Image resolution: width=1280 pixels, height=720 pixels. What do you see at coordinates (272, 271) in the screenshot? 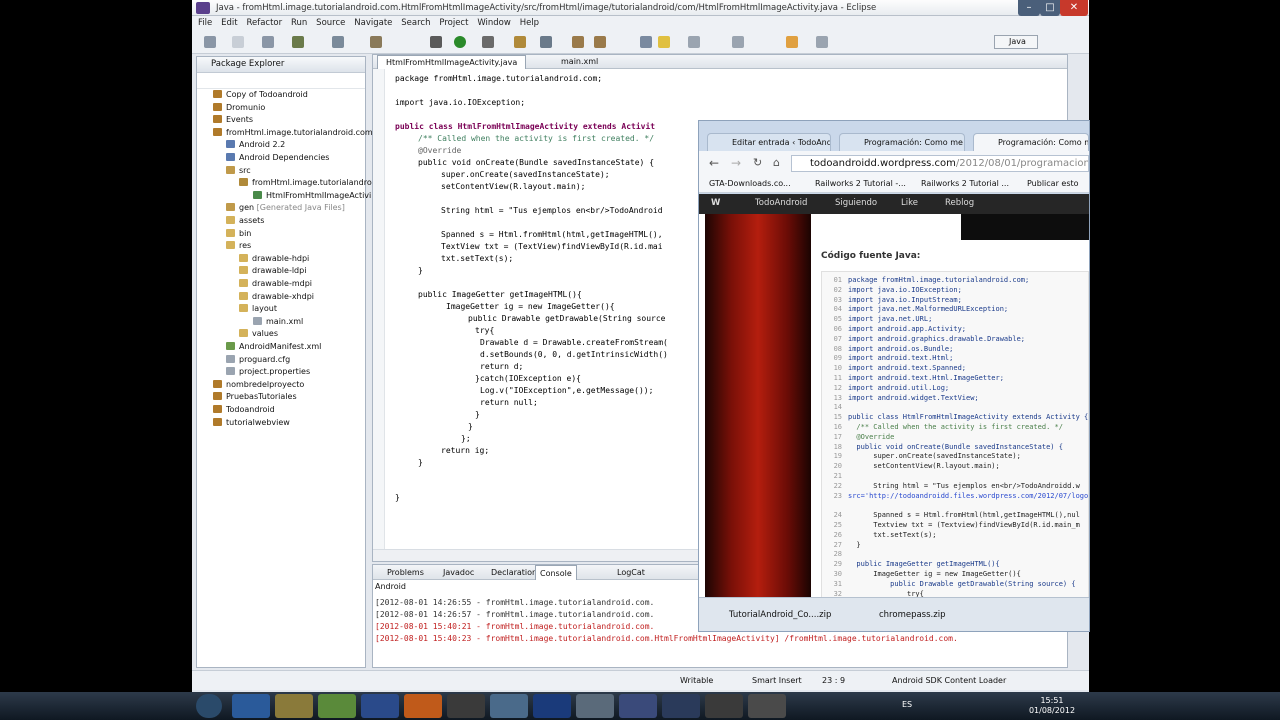
I see `tree-item: drawable-ldpi` at bounding box center [272, 271].